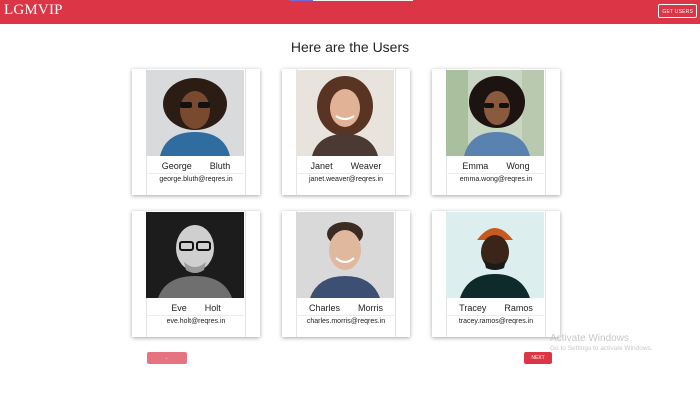 The height and width of the screenshot is (393, 700). What do you see at coordinates (601, 348) in the screenshot?
I see `watermark-subtitle: Go to Settings to activate Windows.` at bounding box center [601, 348].